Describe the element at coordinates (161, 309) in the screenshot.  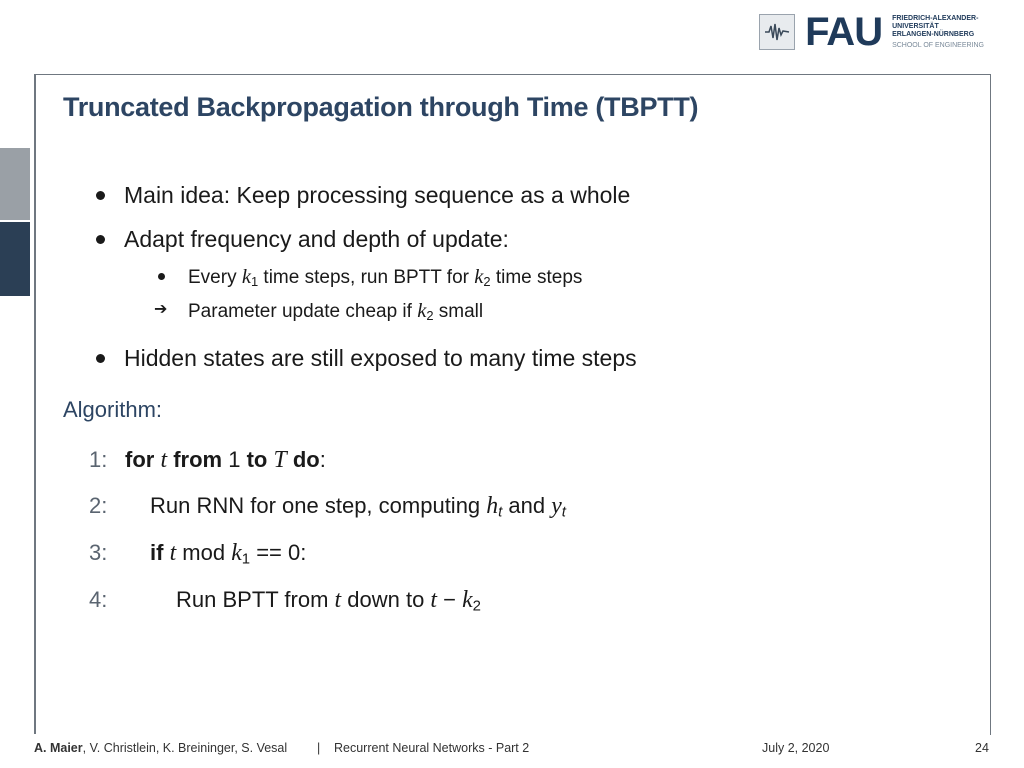
I see `arrow-right-icon: ➔` at that location.